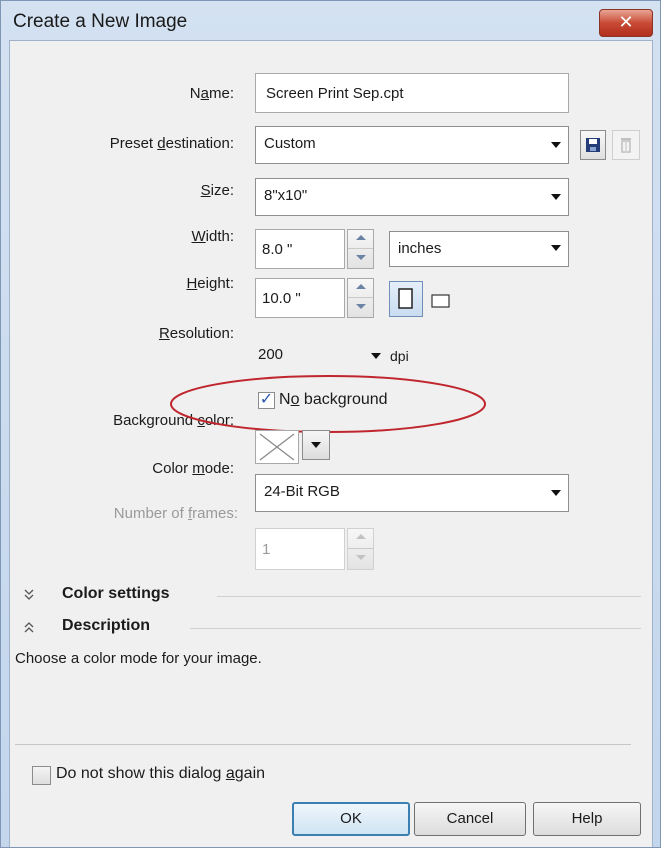 The height and width of the screenshot is (848, 661). What do you see at coordinates (412, 145) in the screenshot?
I see `preset-destination-select: Custom` at bounding box center [412, 145].